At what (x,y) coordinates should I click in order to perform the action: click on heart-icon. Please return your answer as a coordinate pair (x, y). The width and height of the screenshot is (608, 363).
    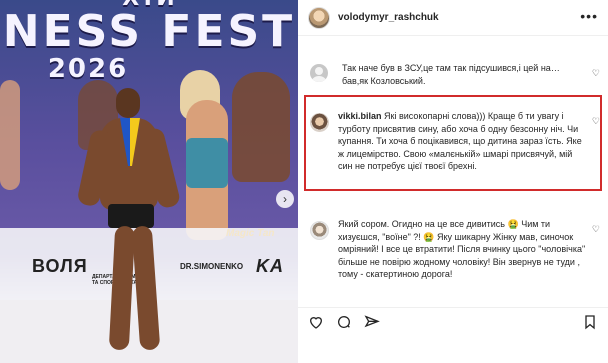
    Looking at the image, I should click on (316, 322).